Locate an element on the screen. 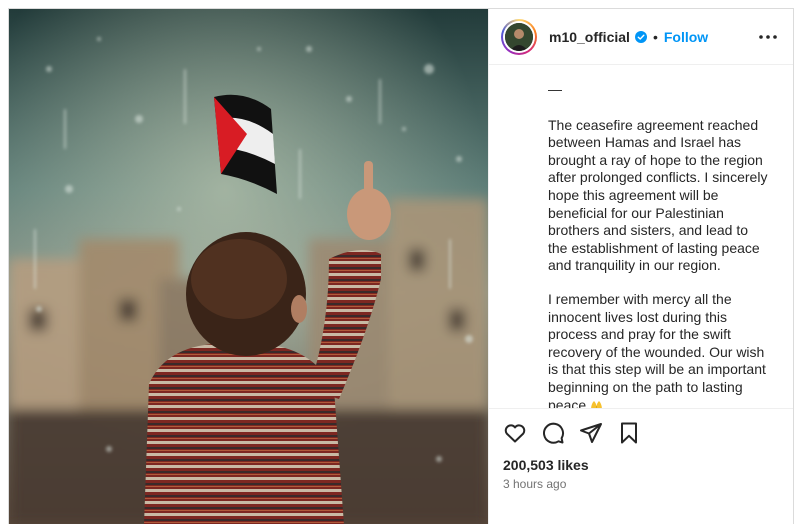 The image size is (800, 524). share-icon is located at coordinates (591, 433).